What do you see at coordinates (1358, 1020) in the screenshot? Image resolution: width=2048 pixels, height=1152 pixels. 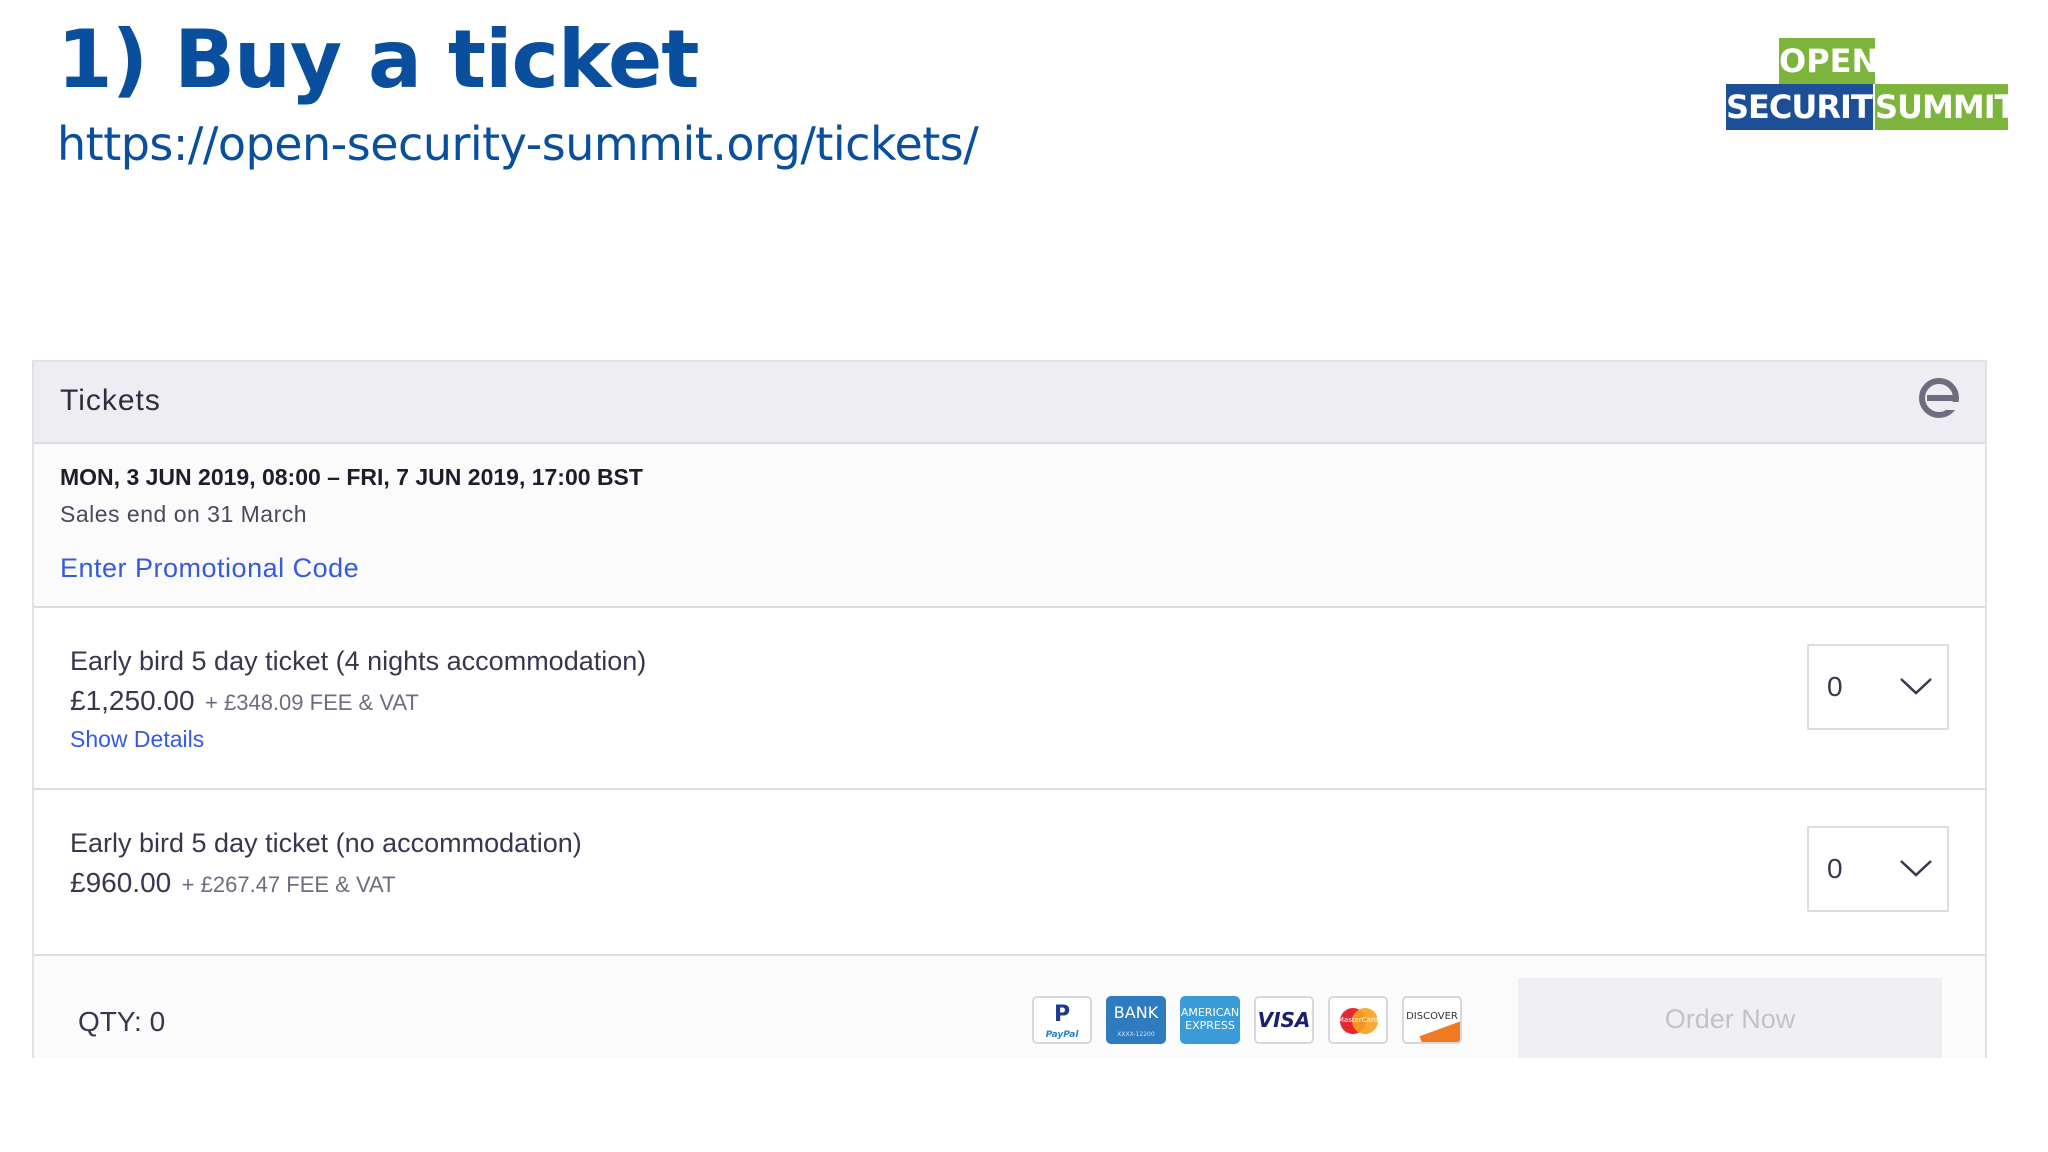 I see `mastercard-icon: MasterCard` at bounding box center [1358, 1020].